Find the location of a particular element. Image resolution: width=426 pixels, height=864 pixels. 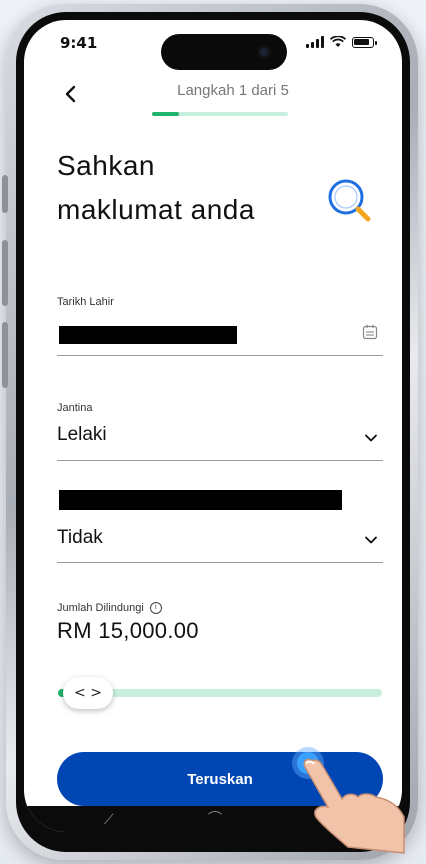

nav-home-icon: ⌒ is located at coordinates (215, 818).